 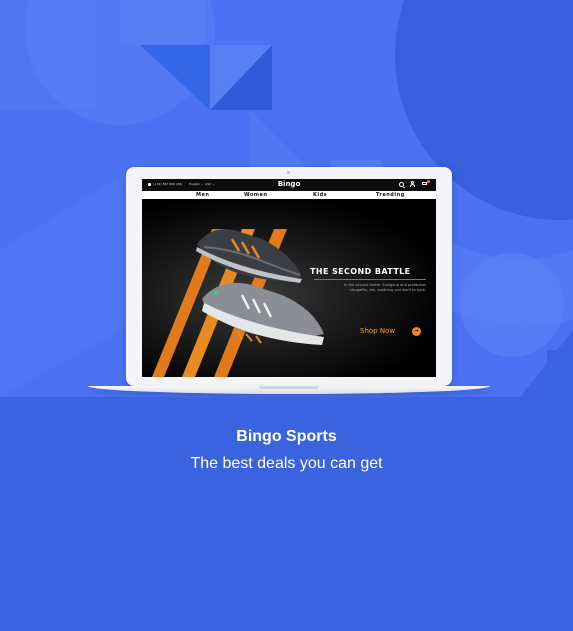 What do you see at coordinates (320, 195) in the screenshot?
I see `nav-item-kids: Kids` at bounding box center [320, 195].